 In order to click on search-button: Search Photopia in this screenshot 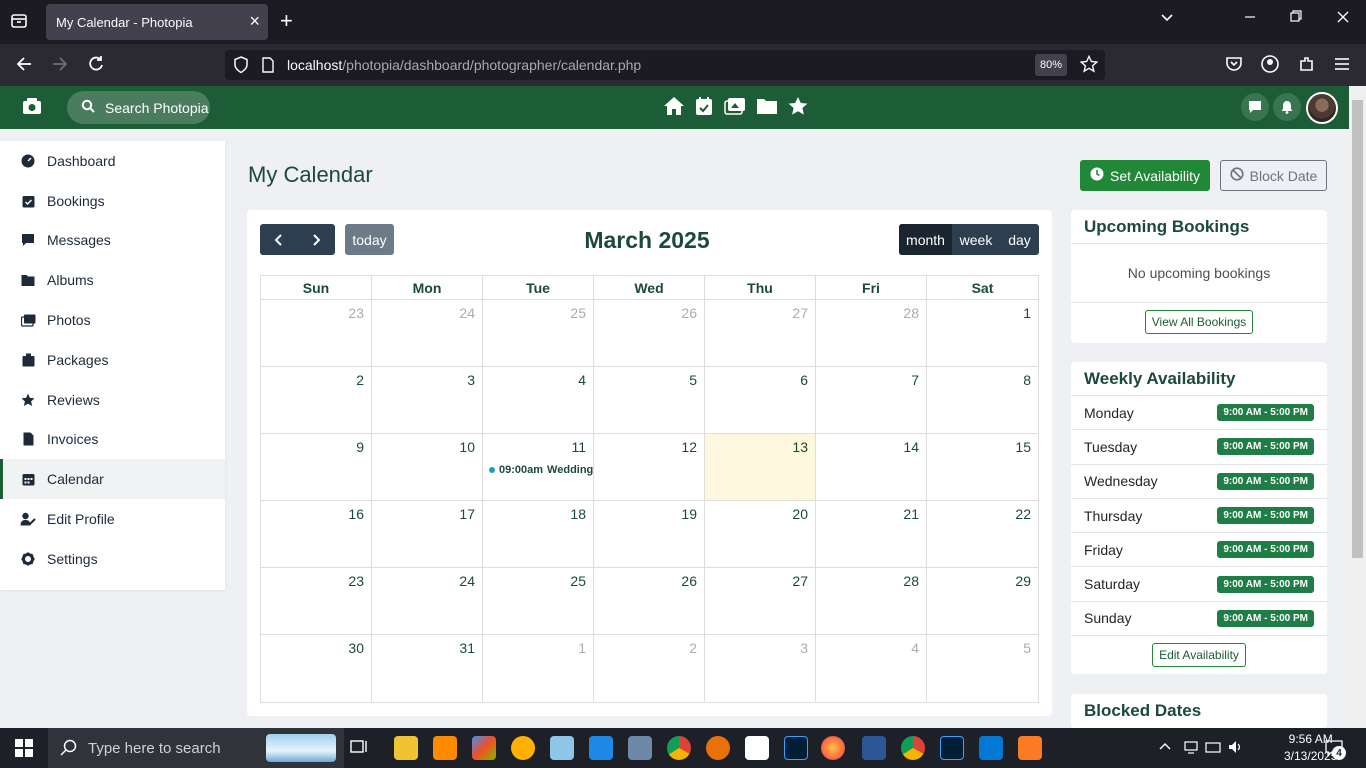, I will do `click(138, 107)`.